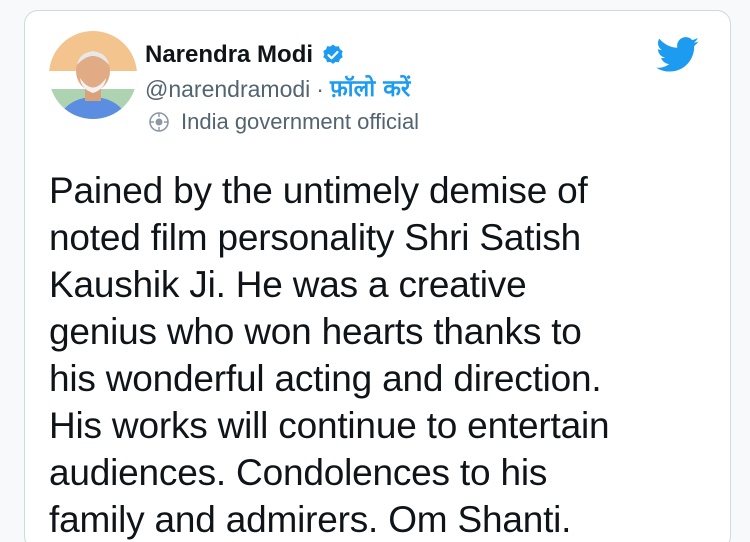  I want to click on account-label: India government official, so click(300, 121).